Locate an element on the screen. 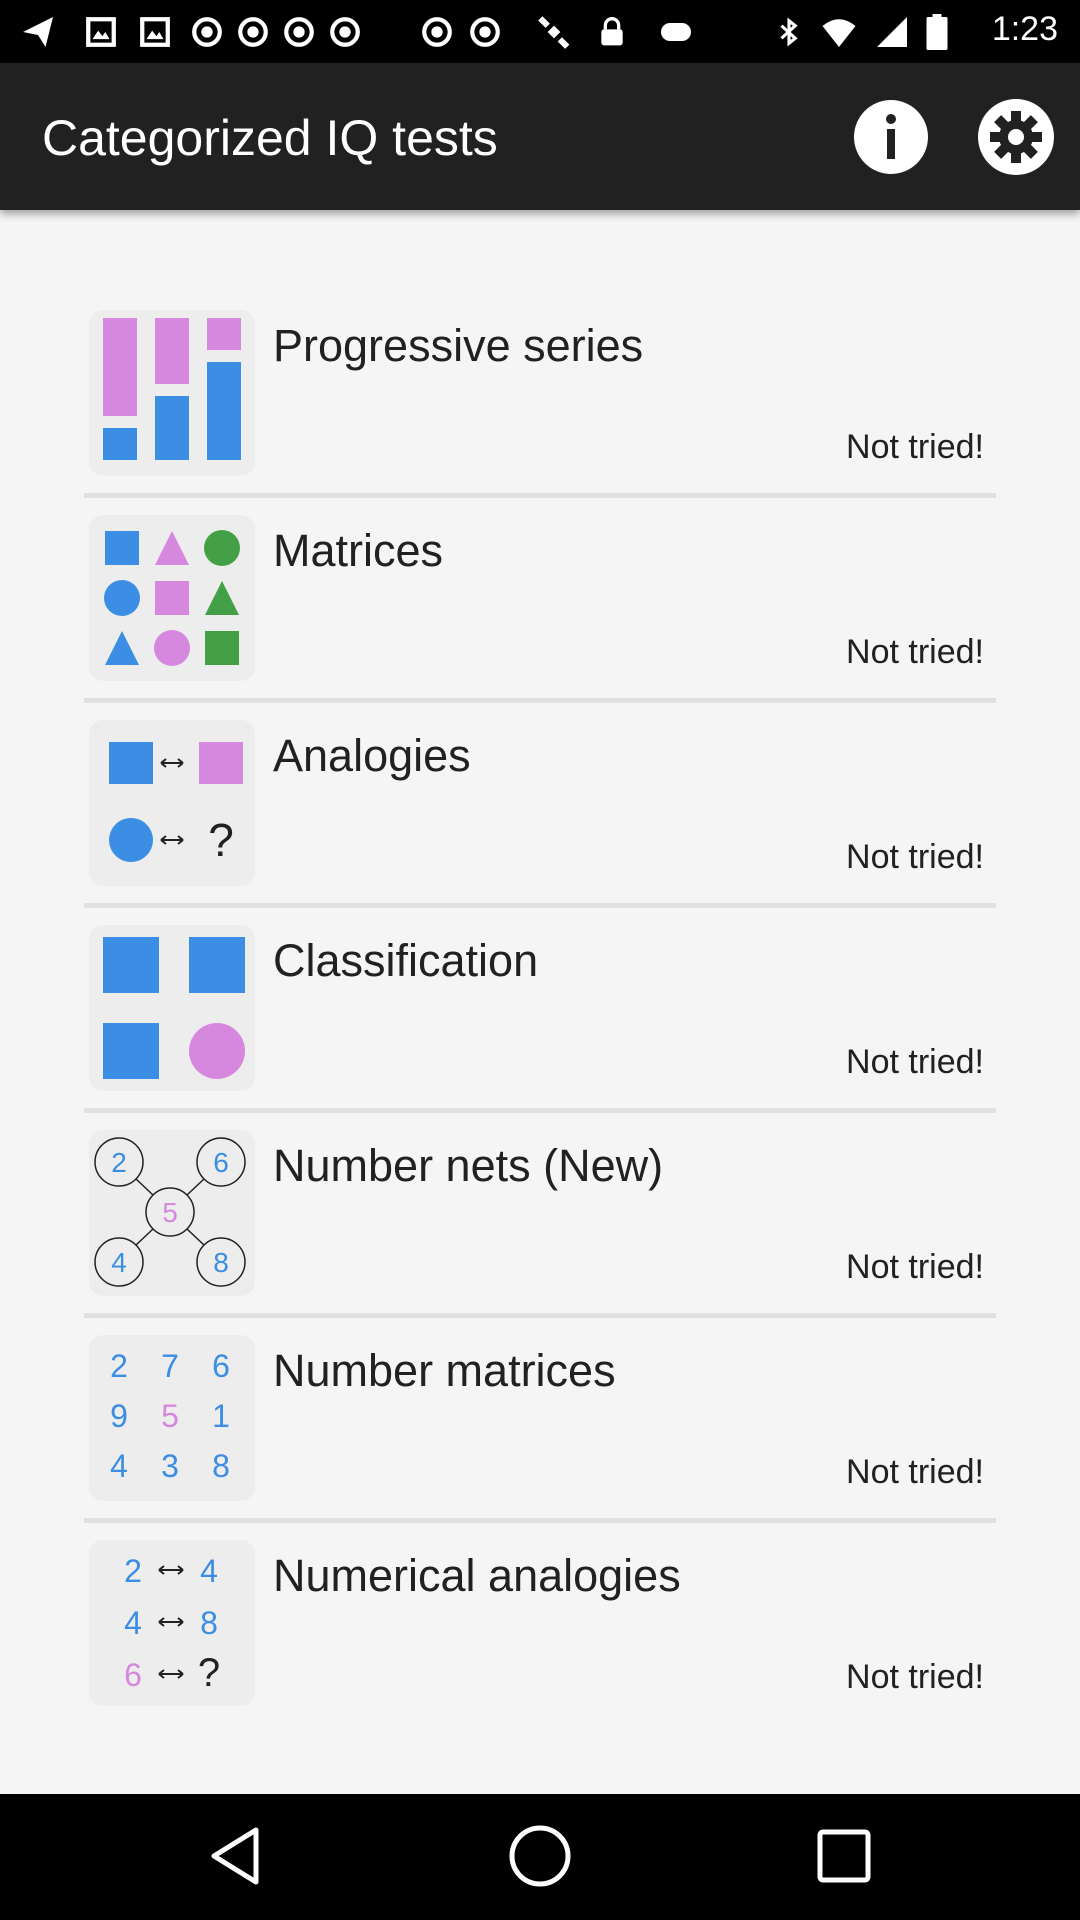 The height and width of the screenshot is (1920, 1080). numerical-analogies-icon: 2 4 4 8 6 ? is located at coordinates (172, 1623).